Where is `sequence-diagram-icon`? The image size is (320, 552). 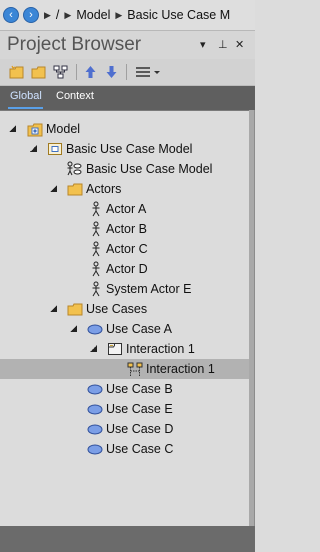
sequence-diagram-icon is located at coordinates (135, 369).